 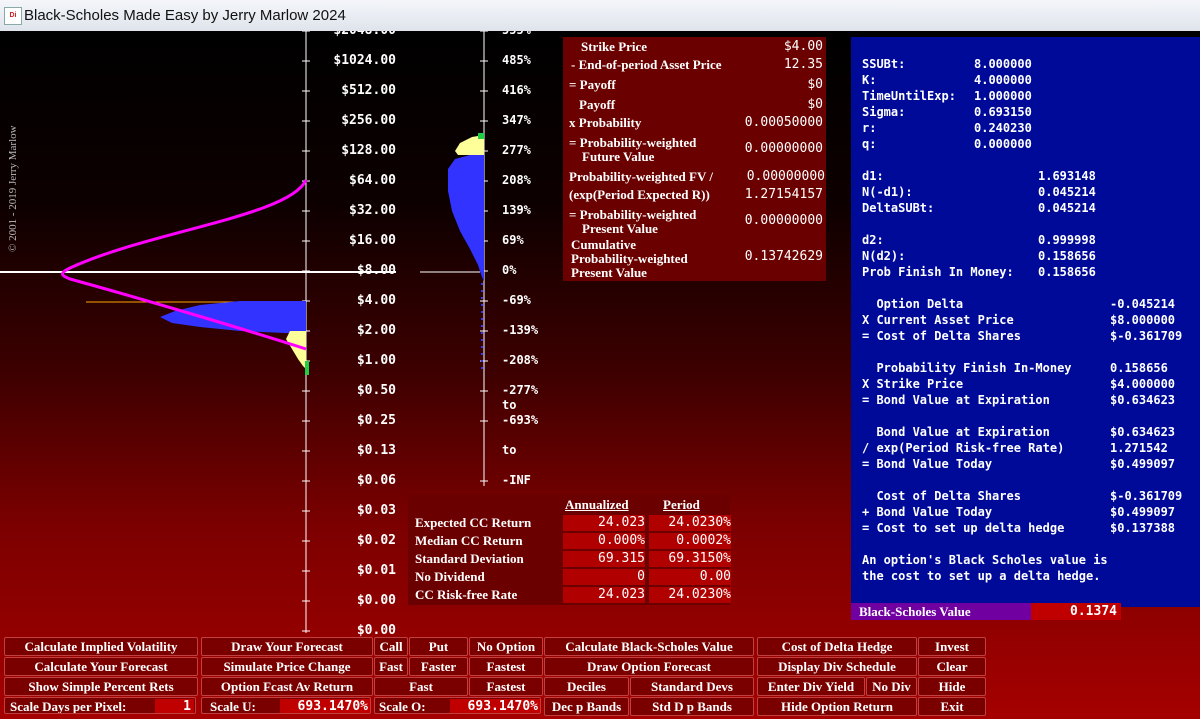 What do you see at coordinates (952, 666) in the screenshot?
I see `clear-button: Clear` at bounding box center [952, 666].